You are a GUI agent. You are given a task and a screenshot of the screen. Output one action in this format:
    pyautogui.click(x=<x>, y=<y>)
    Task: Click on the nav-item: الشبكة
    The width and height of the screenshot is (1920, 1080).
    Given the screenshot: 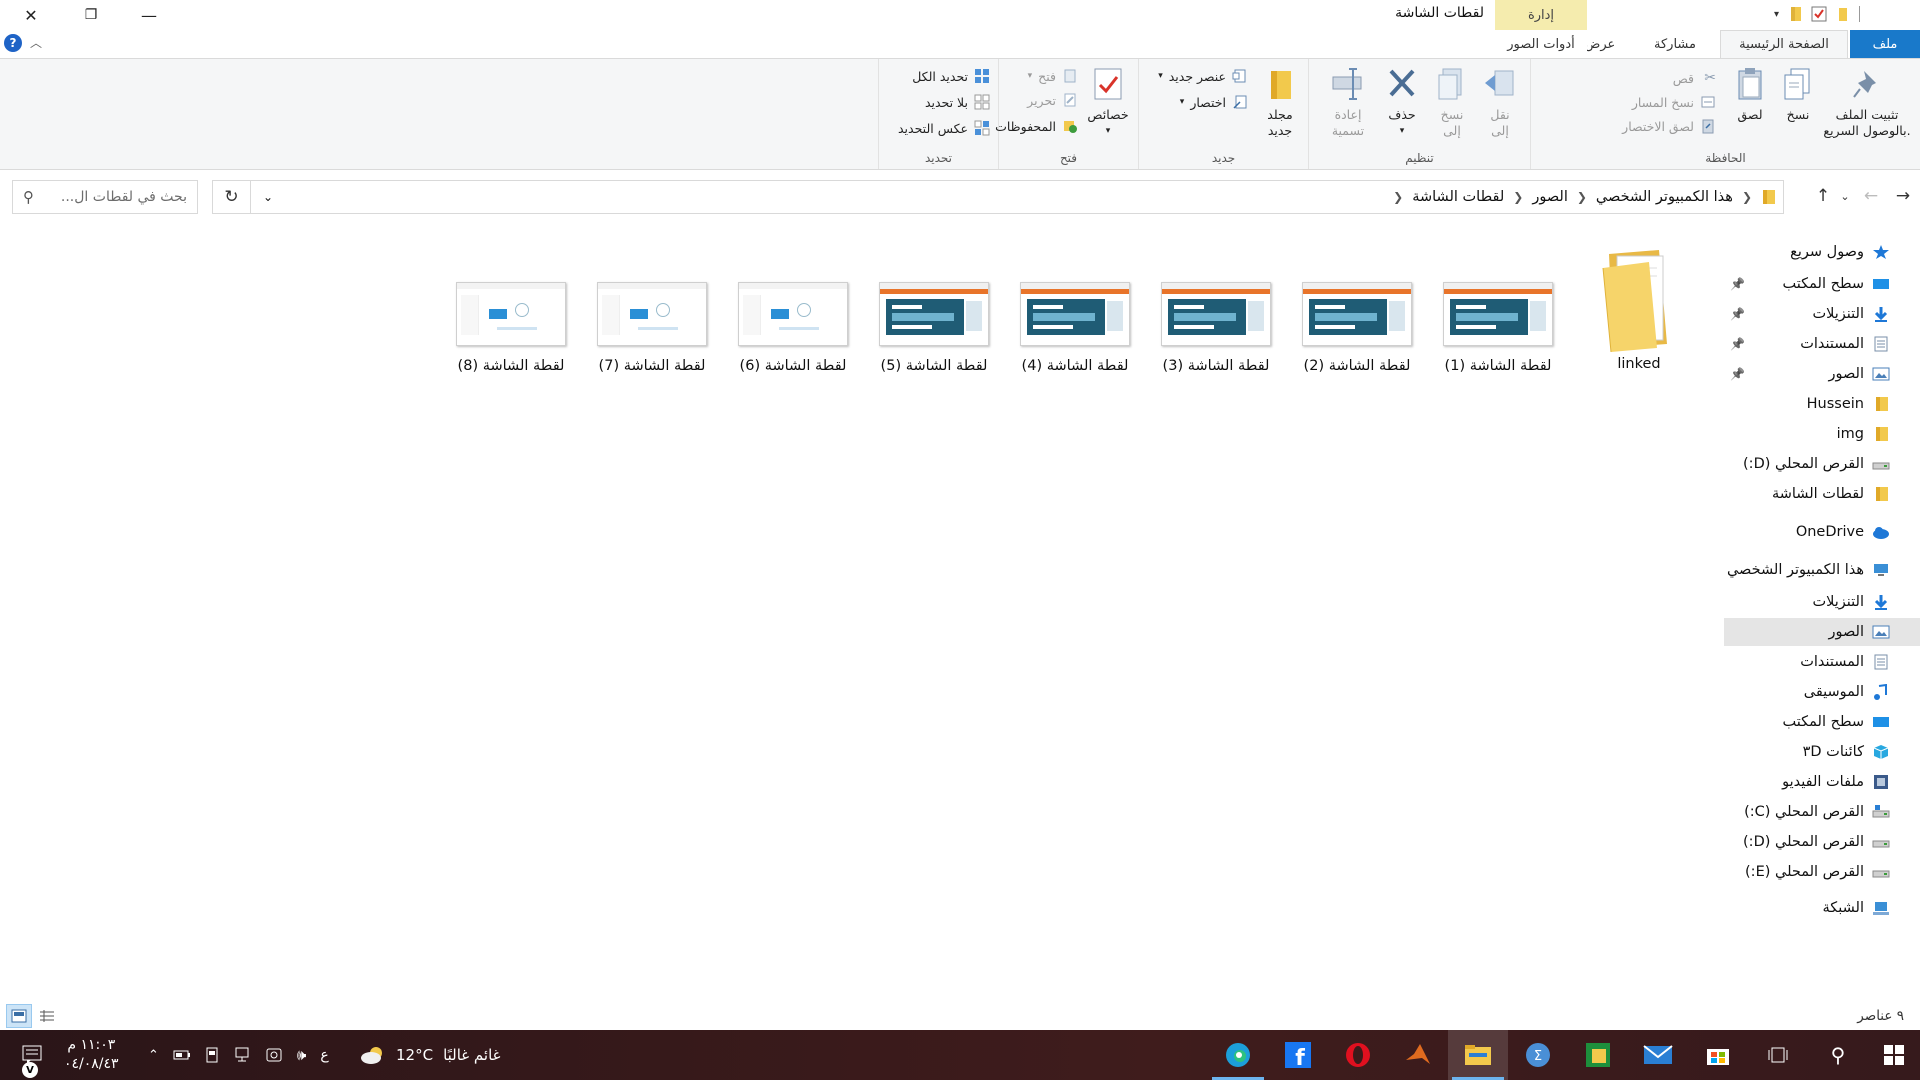 What is the action you would take?
    pyautogui.click(x=1822, y=908)
    